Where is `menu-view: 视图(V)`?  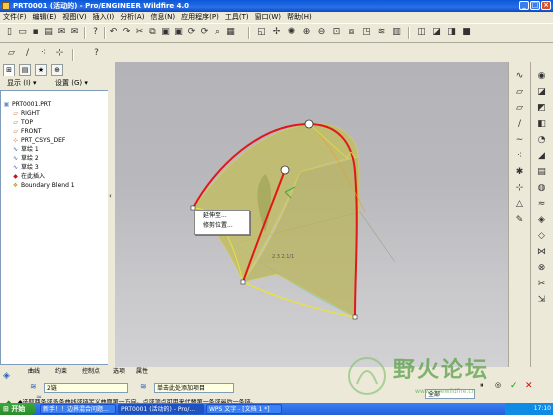 menu-view: 视图(V) is located at coordinates (74, 17).